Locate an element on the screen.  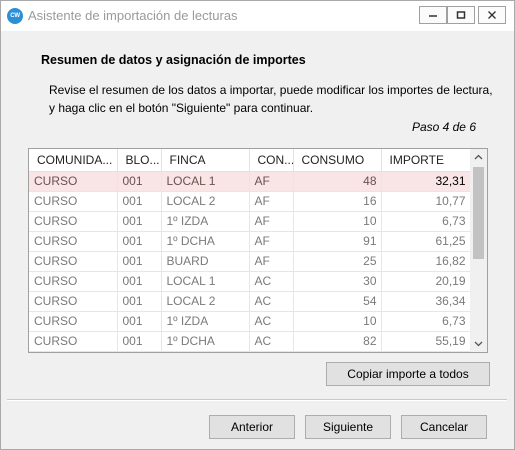
table-cell: 16 is located at coordinates (337, 201).